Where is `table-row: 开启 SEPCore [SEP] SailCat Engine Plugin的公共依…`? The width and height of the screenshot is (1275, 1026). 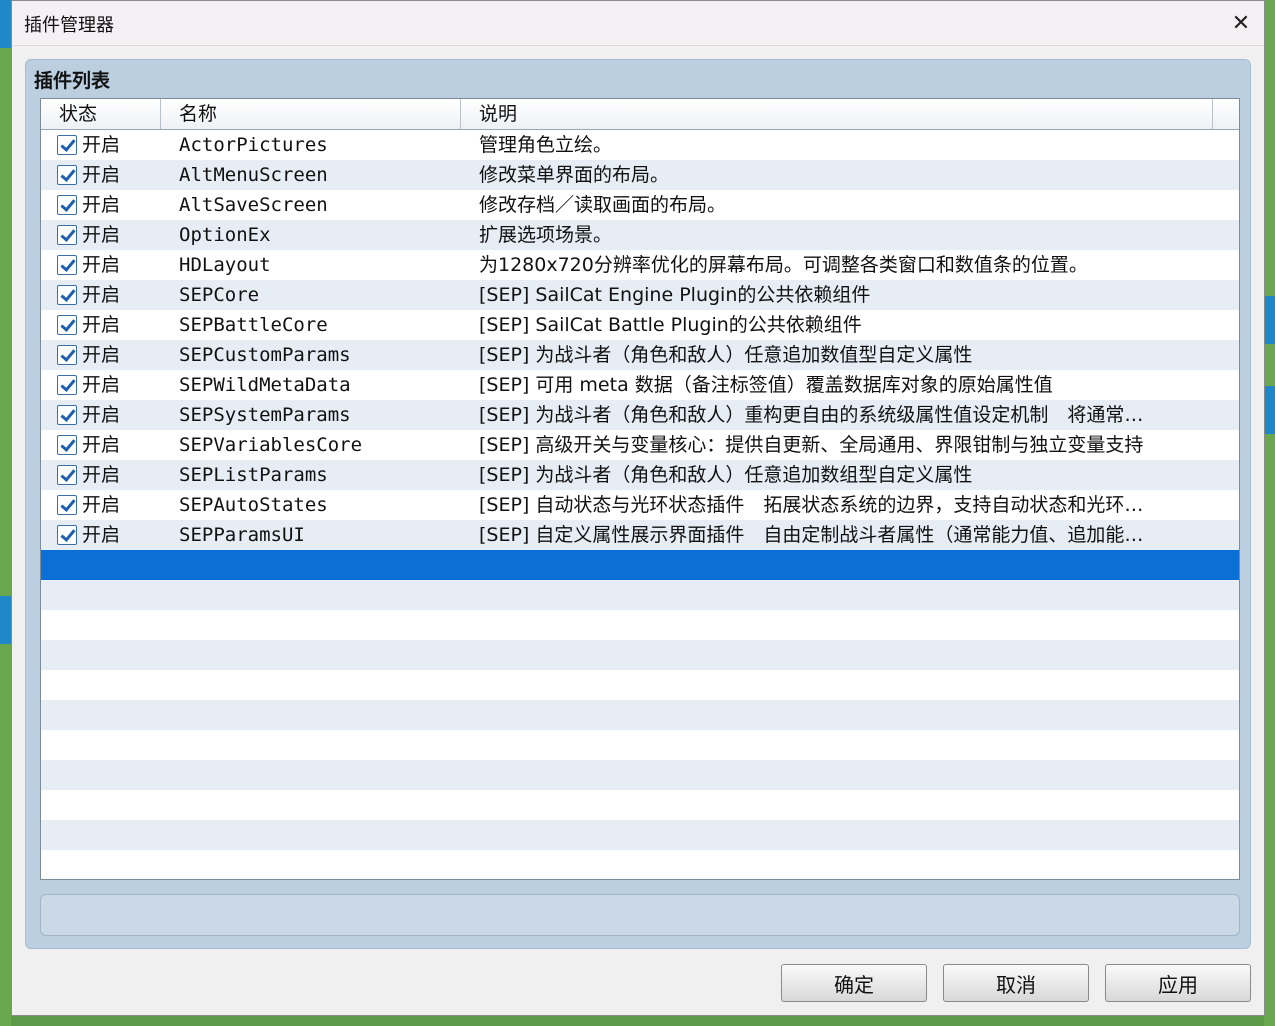
table-row: 开启 SEPCore [SEP] SailCat Engine Plugin的公共依… is located at coordinates (640, 295).